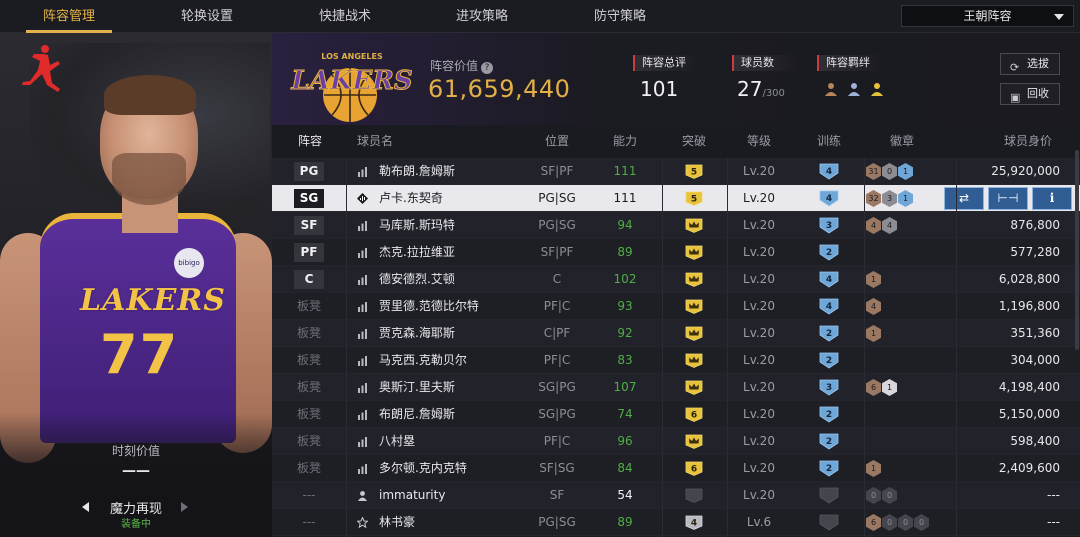  I want to click on player-position: SF|PF, so click(557, 252).